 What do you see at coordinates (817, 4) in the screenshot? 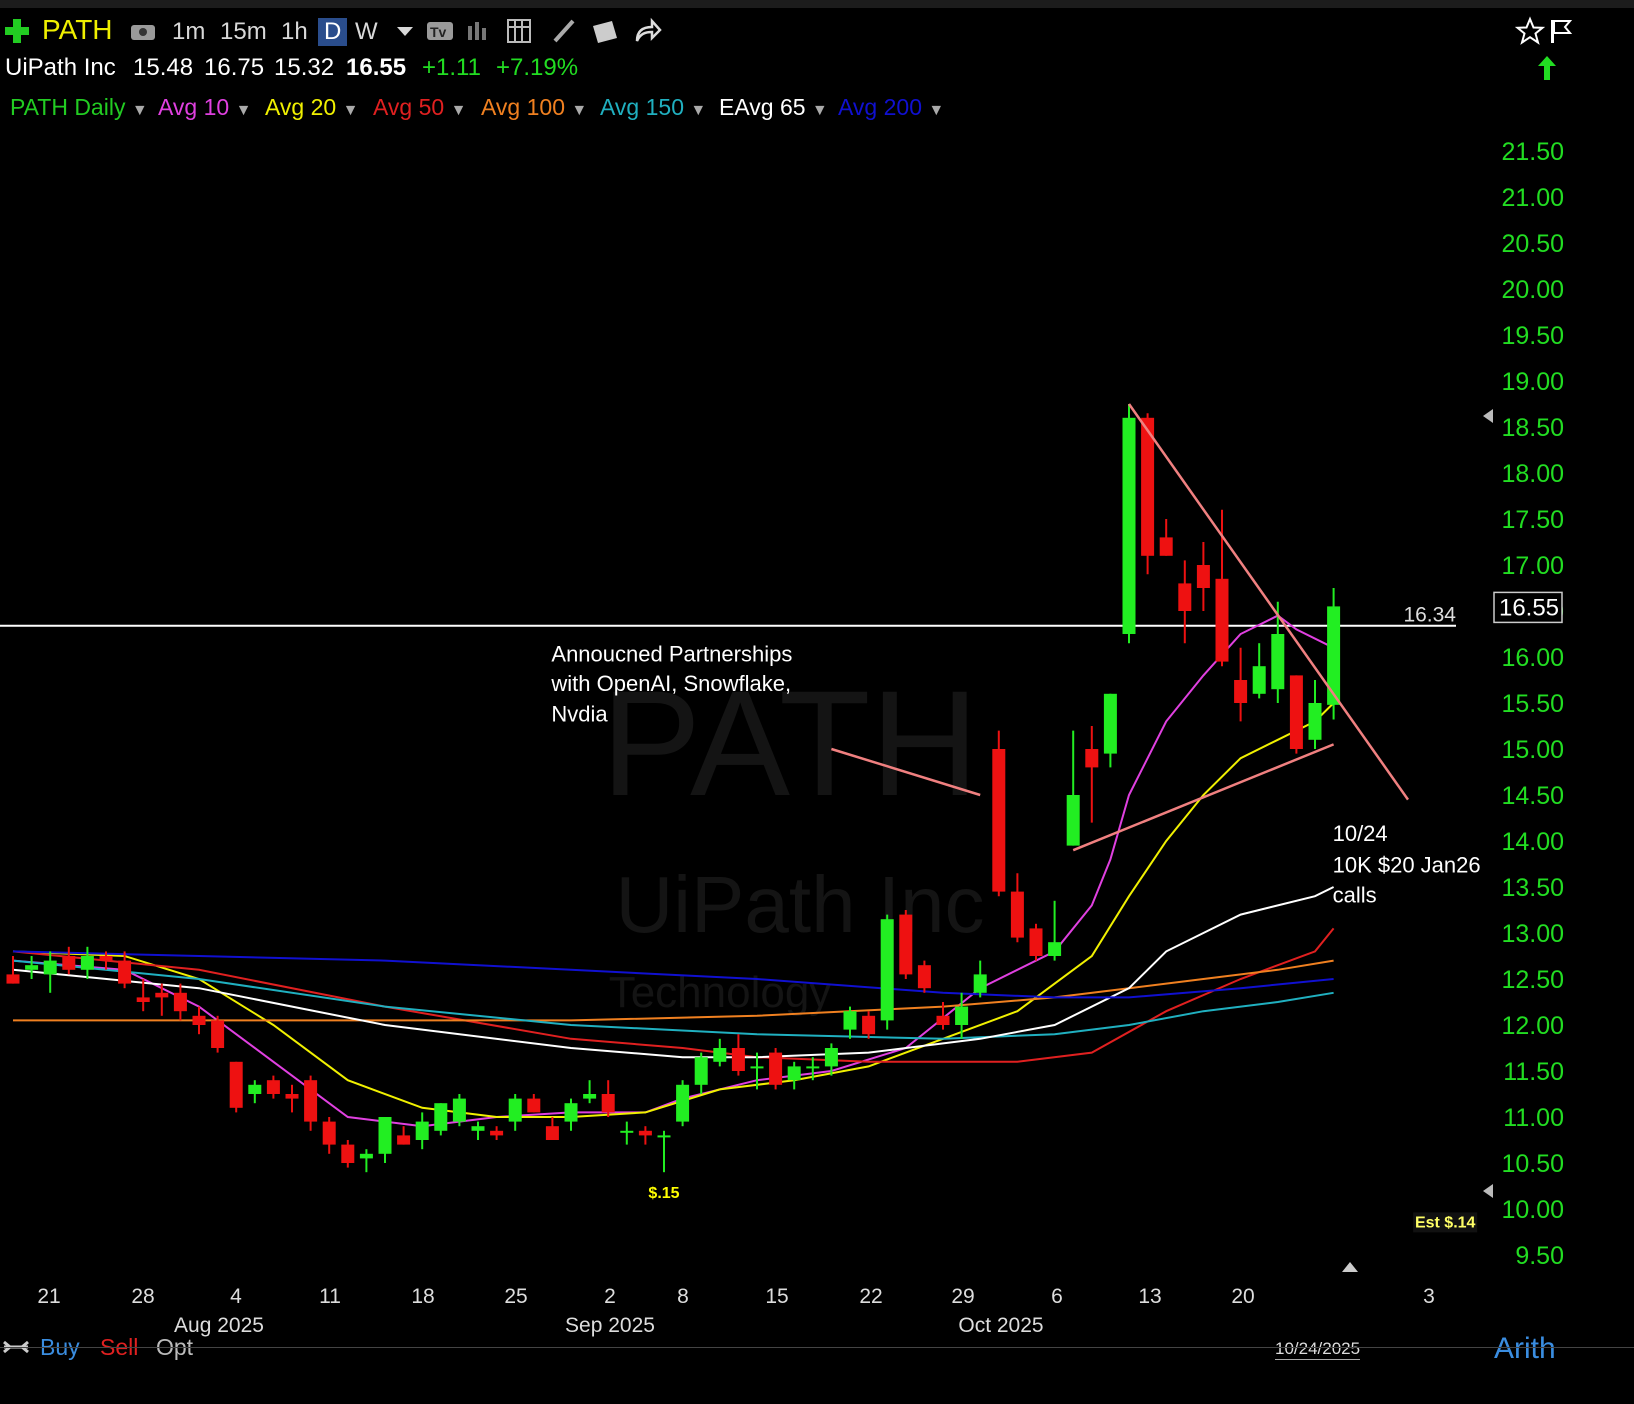
I see `window-top-strip` at bounding box center [817, 4].